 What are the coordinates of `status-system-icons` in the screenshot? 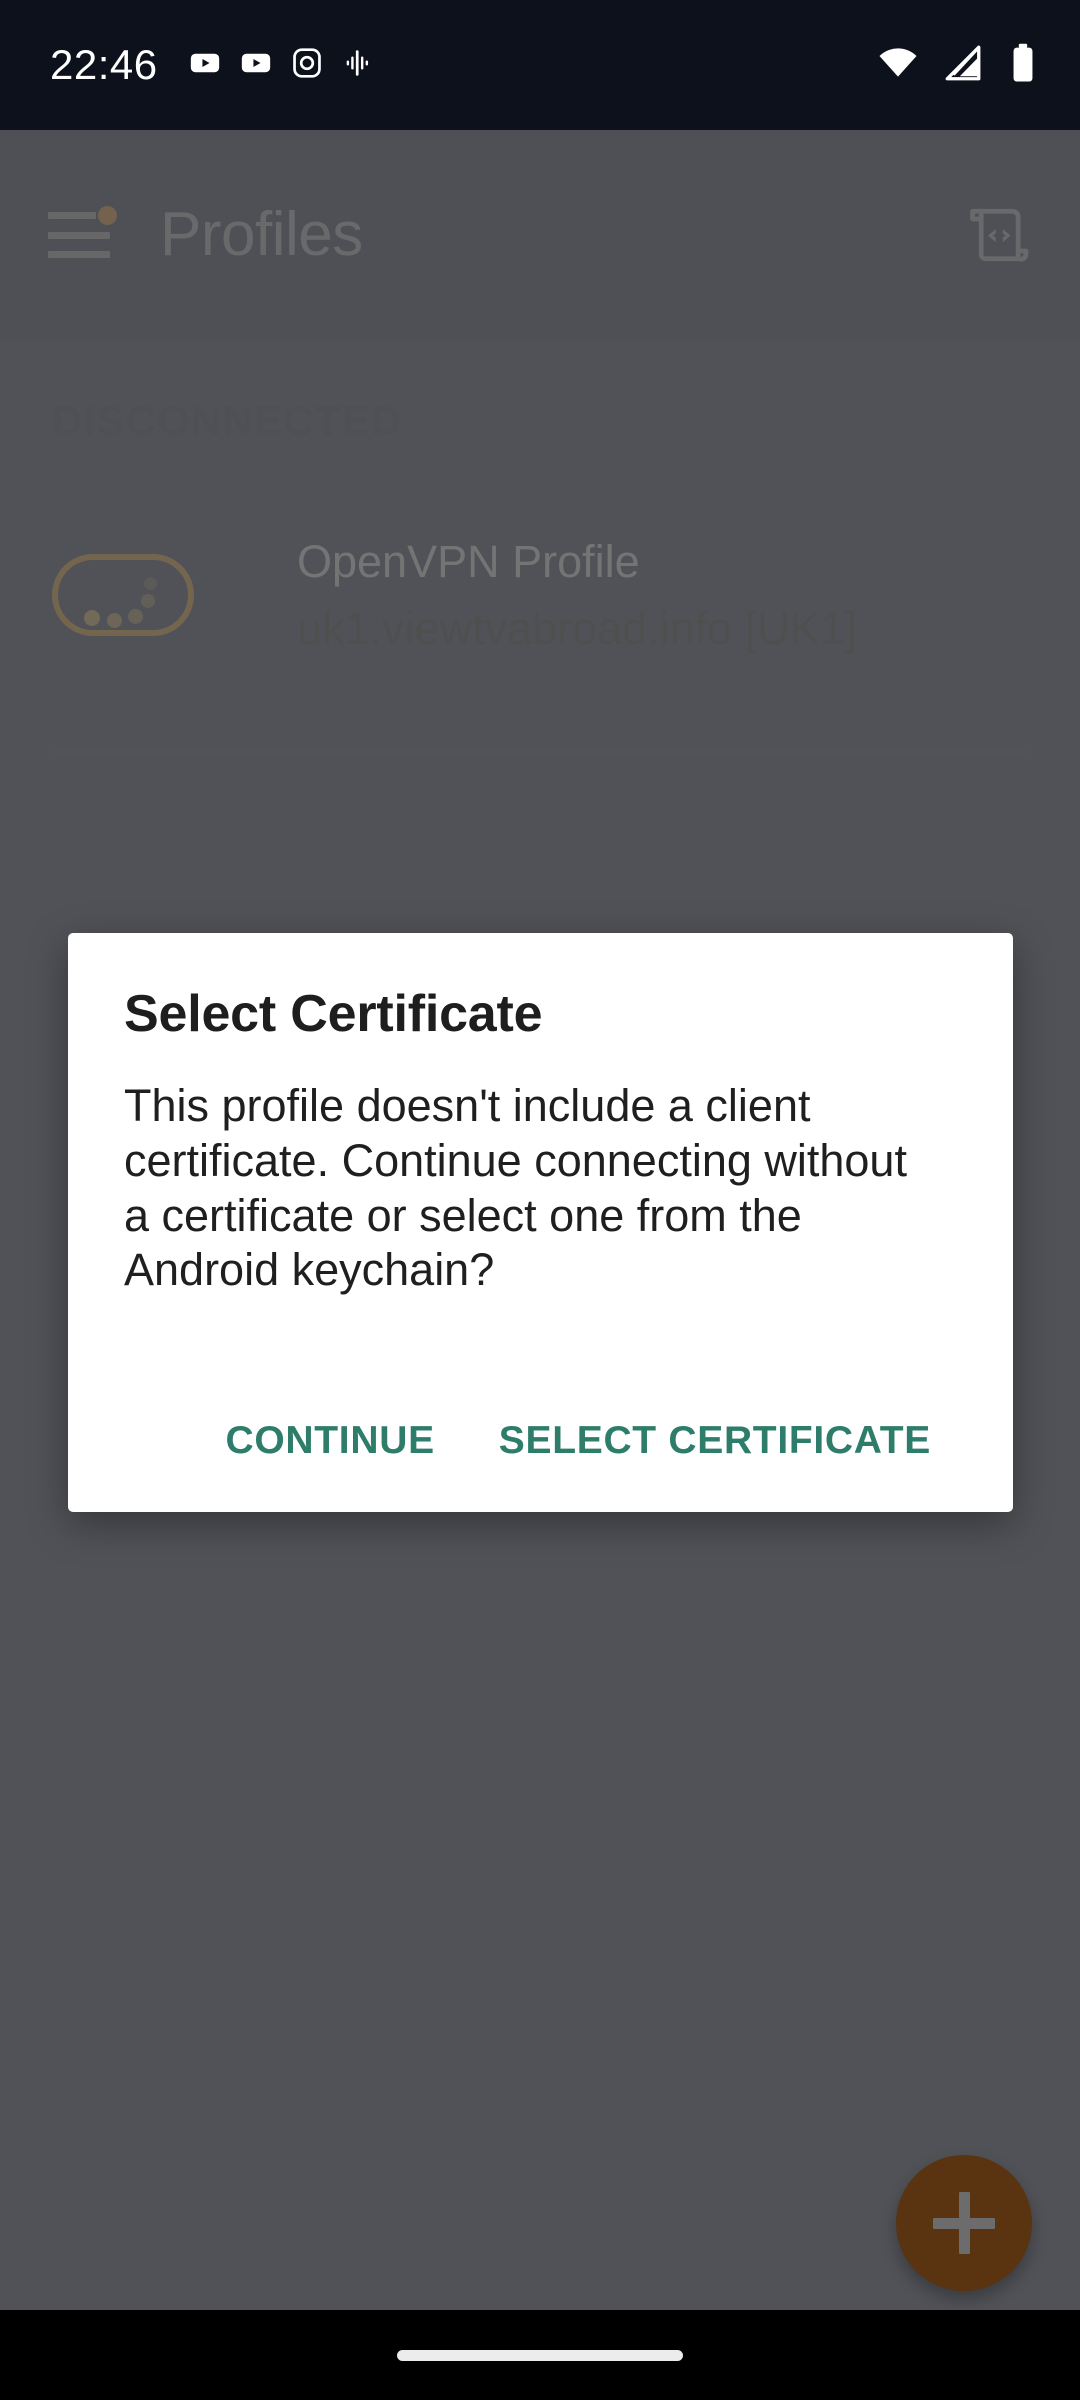 It's located at (958, 65).